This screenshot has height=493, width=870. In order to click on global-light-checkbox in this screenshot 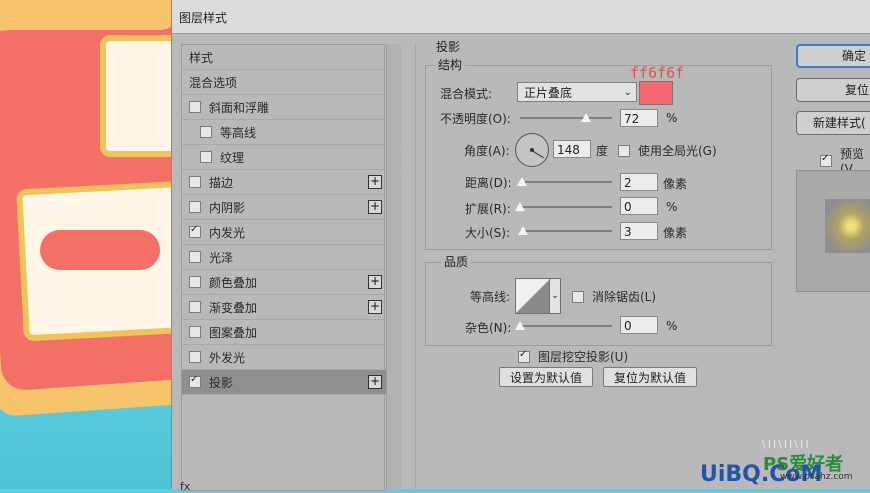, I will do `click(624, 150)`.